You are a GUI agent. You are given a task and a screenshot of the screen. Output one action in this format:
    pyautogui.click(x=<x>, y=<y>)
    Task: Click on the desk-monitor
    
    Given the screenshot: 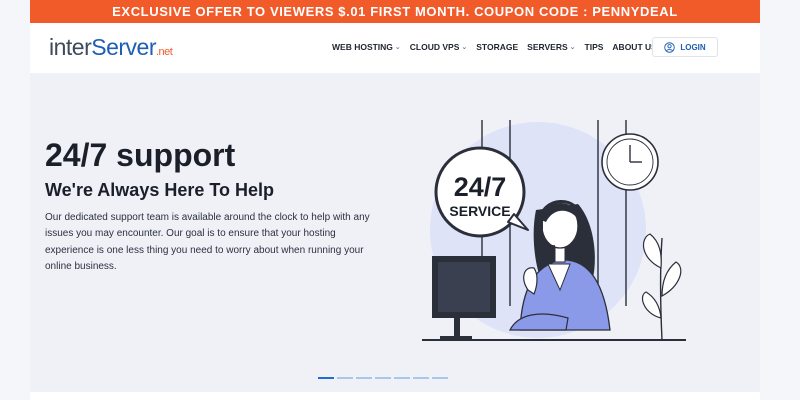 What is the action you would take?
    pyautogui.click(x=464, y=298)
    